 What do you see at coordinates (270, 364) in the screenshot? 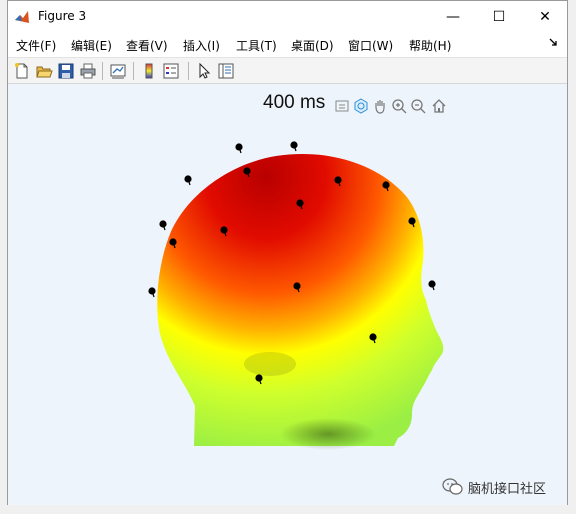
I see `ear-shadow` at bounding box center [270, 364].